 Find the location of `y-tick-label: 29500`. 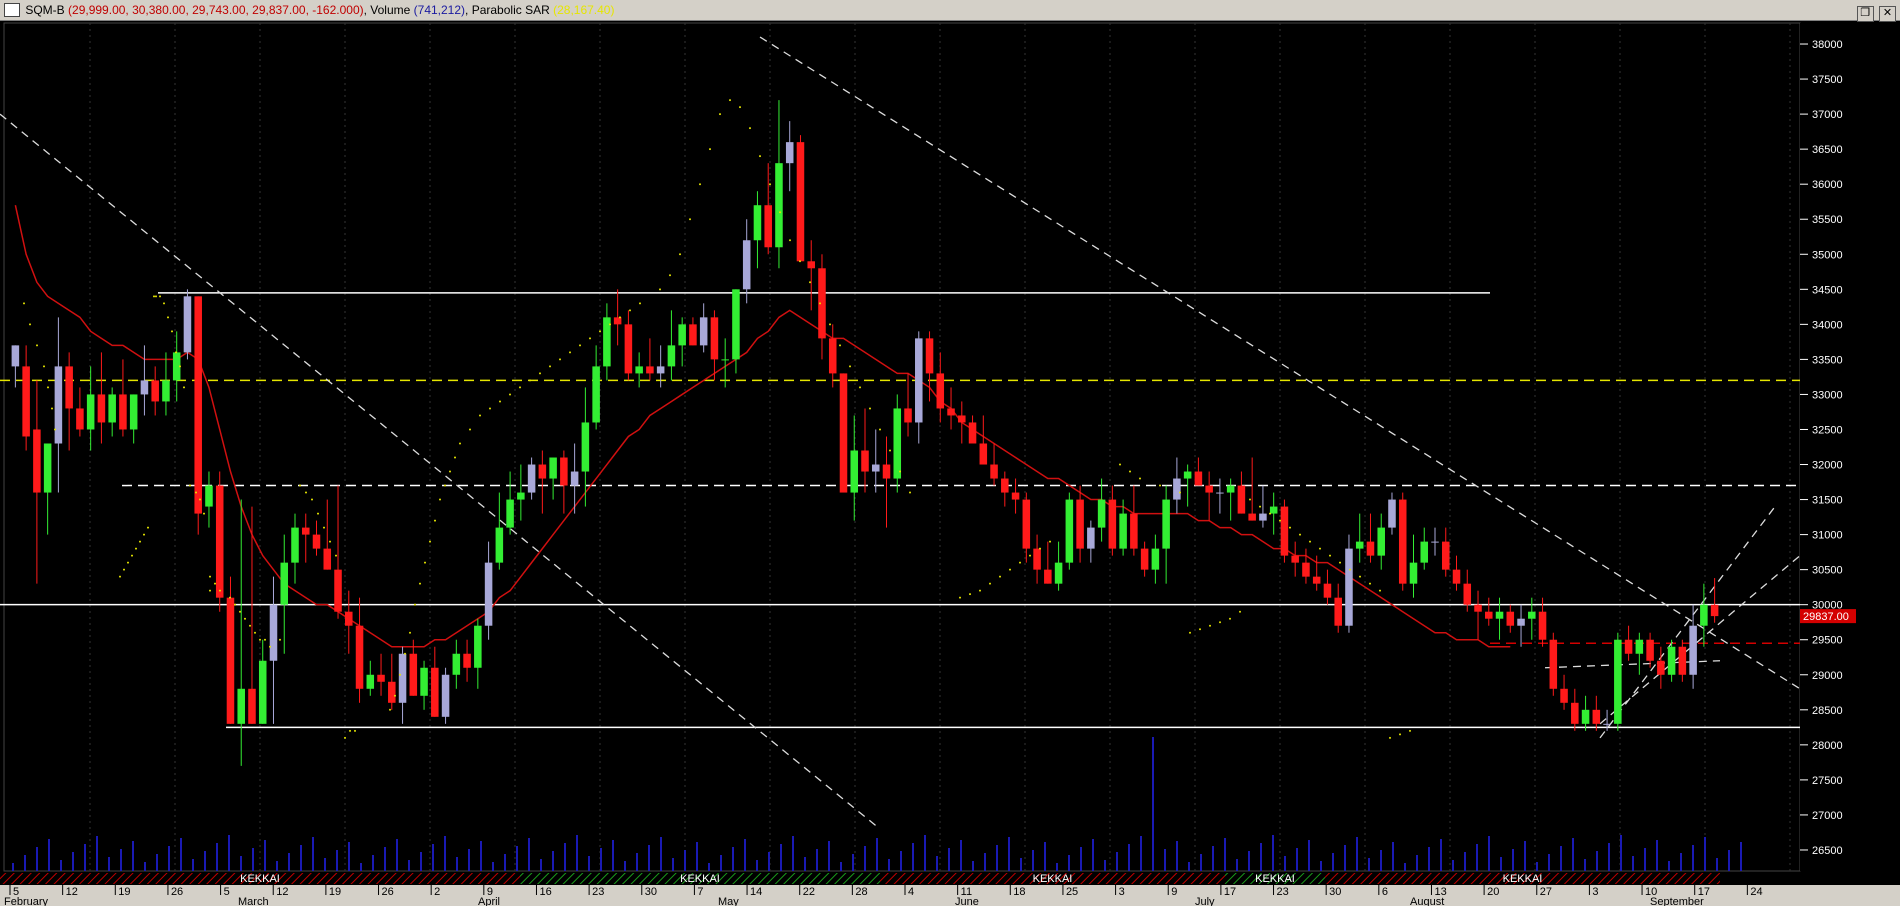

y-tick-label: 29500 is located at coordinates (1827, 641).